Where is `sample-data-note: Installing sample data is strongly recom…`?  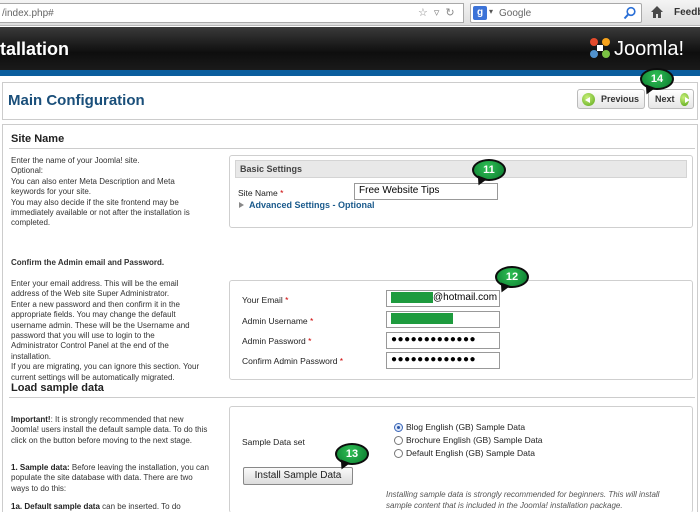 sample-data-note: Installing sample data is strongly recom… is located at coordinates (523, 500).